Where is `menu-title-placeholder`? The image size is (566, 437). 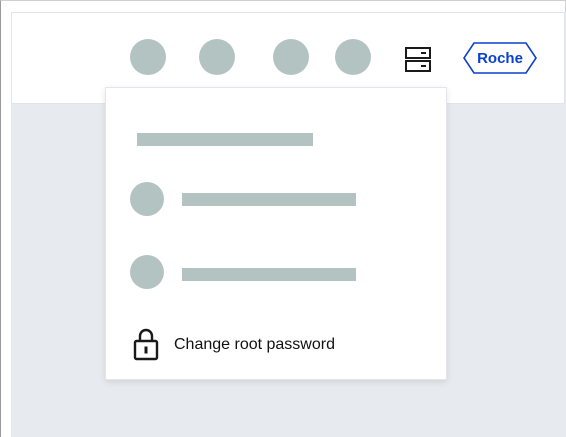 menu-title-placeholder is located at coordinates (225, 139).